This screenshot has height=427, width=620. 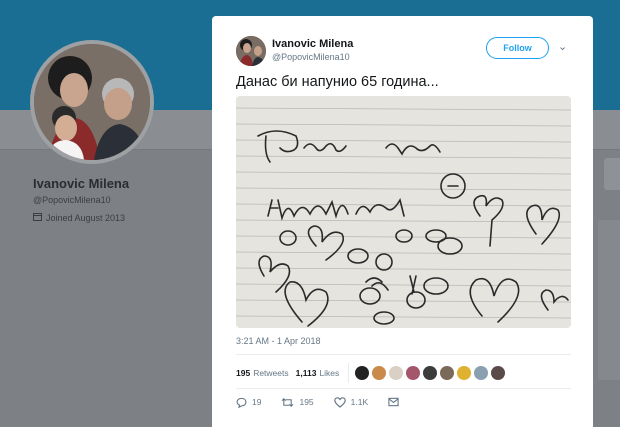 I want to click on tweet-actions: 19 195 1.1K, so click(x=327, y=402).